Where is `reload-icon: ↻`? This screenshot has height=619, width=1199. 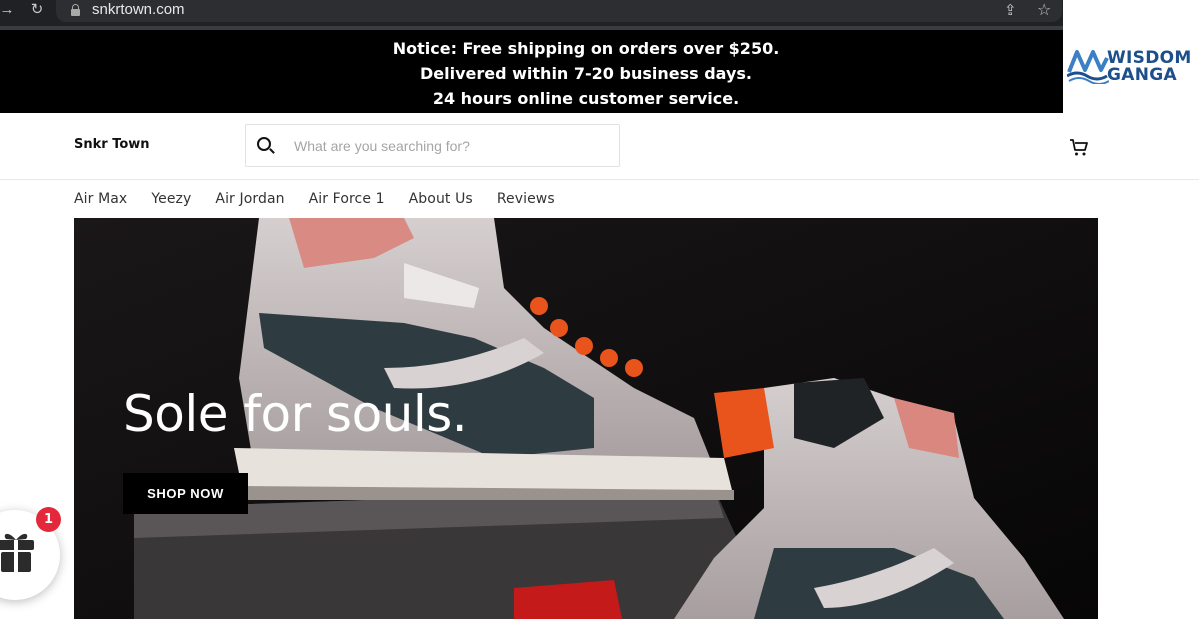
reload-icon: ↻ is located at coordinates (37, 11).